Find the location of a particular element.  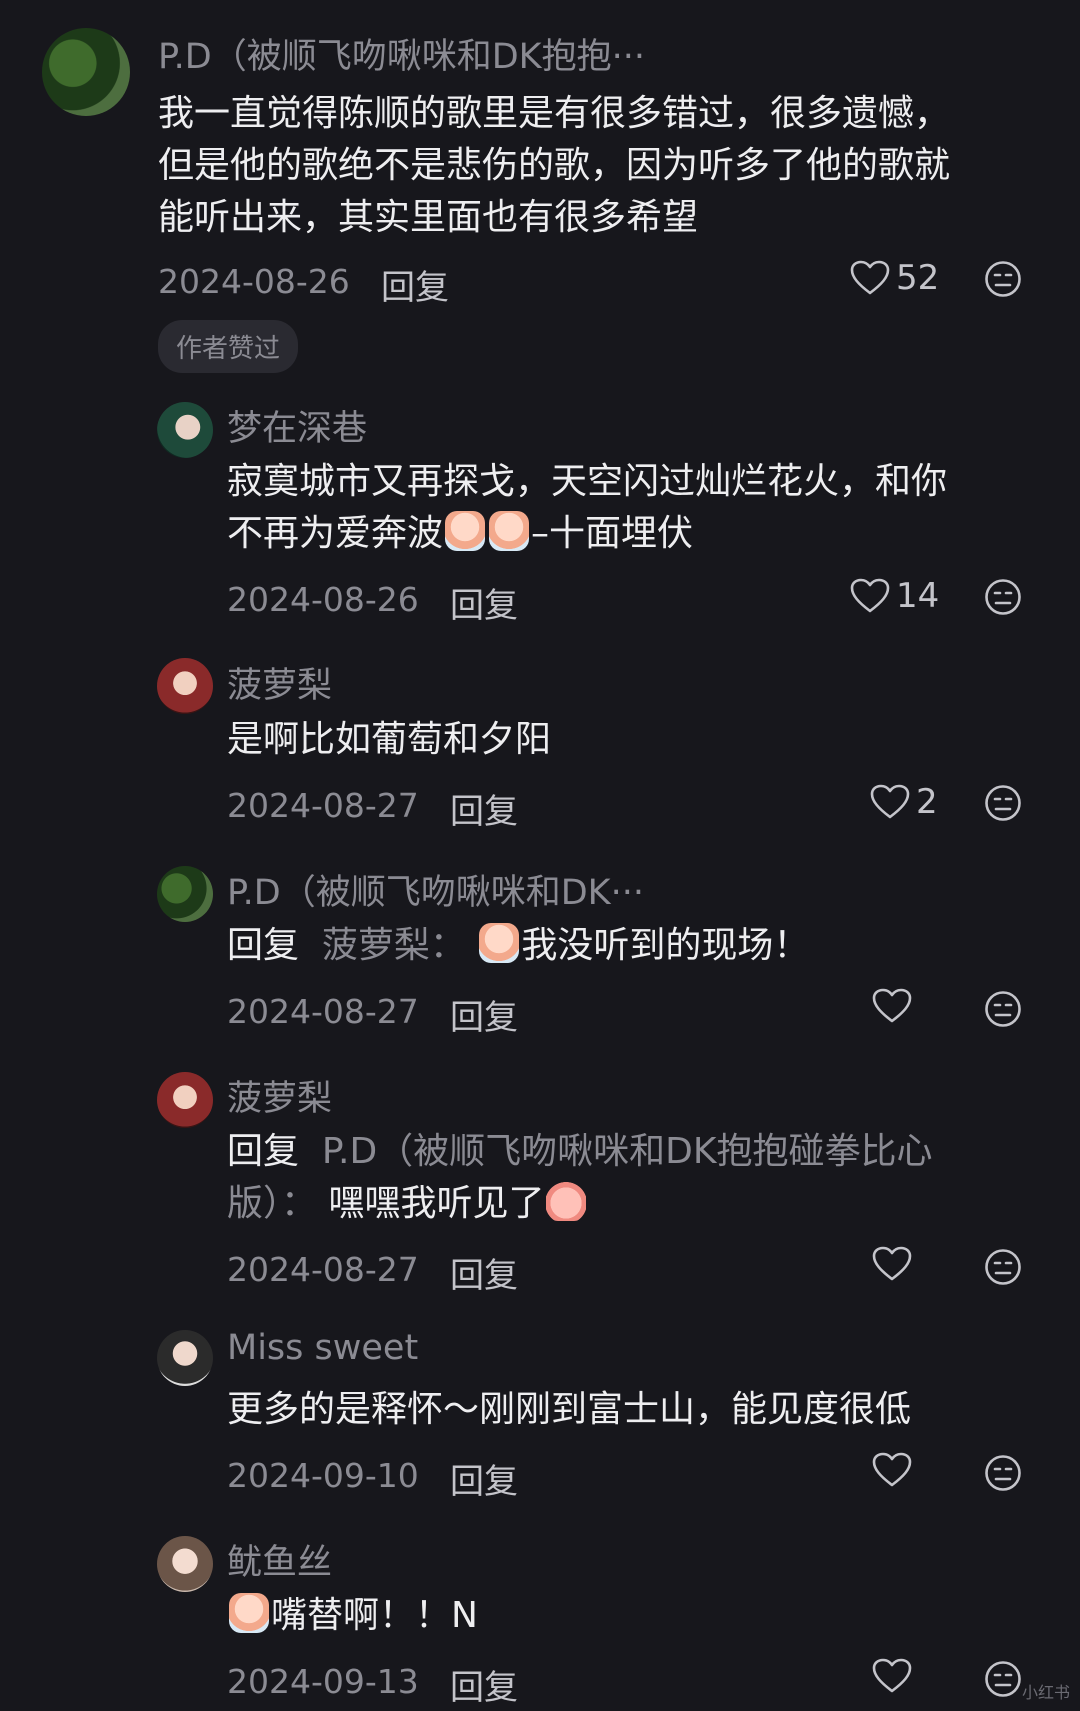

comment-text: 回复 P.D（被顺飞吻啾咪和DK抱抱碰拳比心 版）： 嘿嘿我听见了 is located at coordinates (580, 1178).